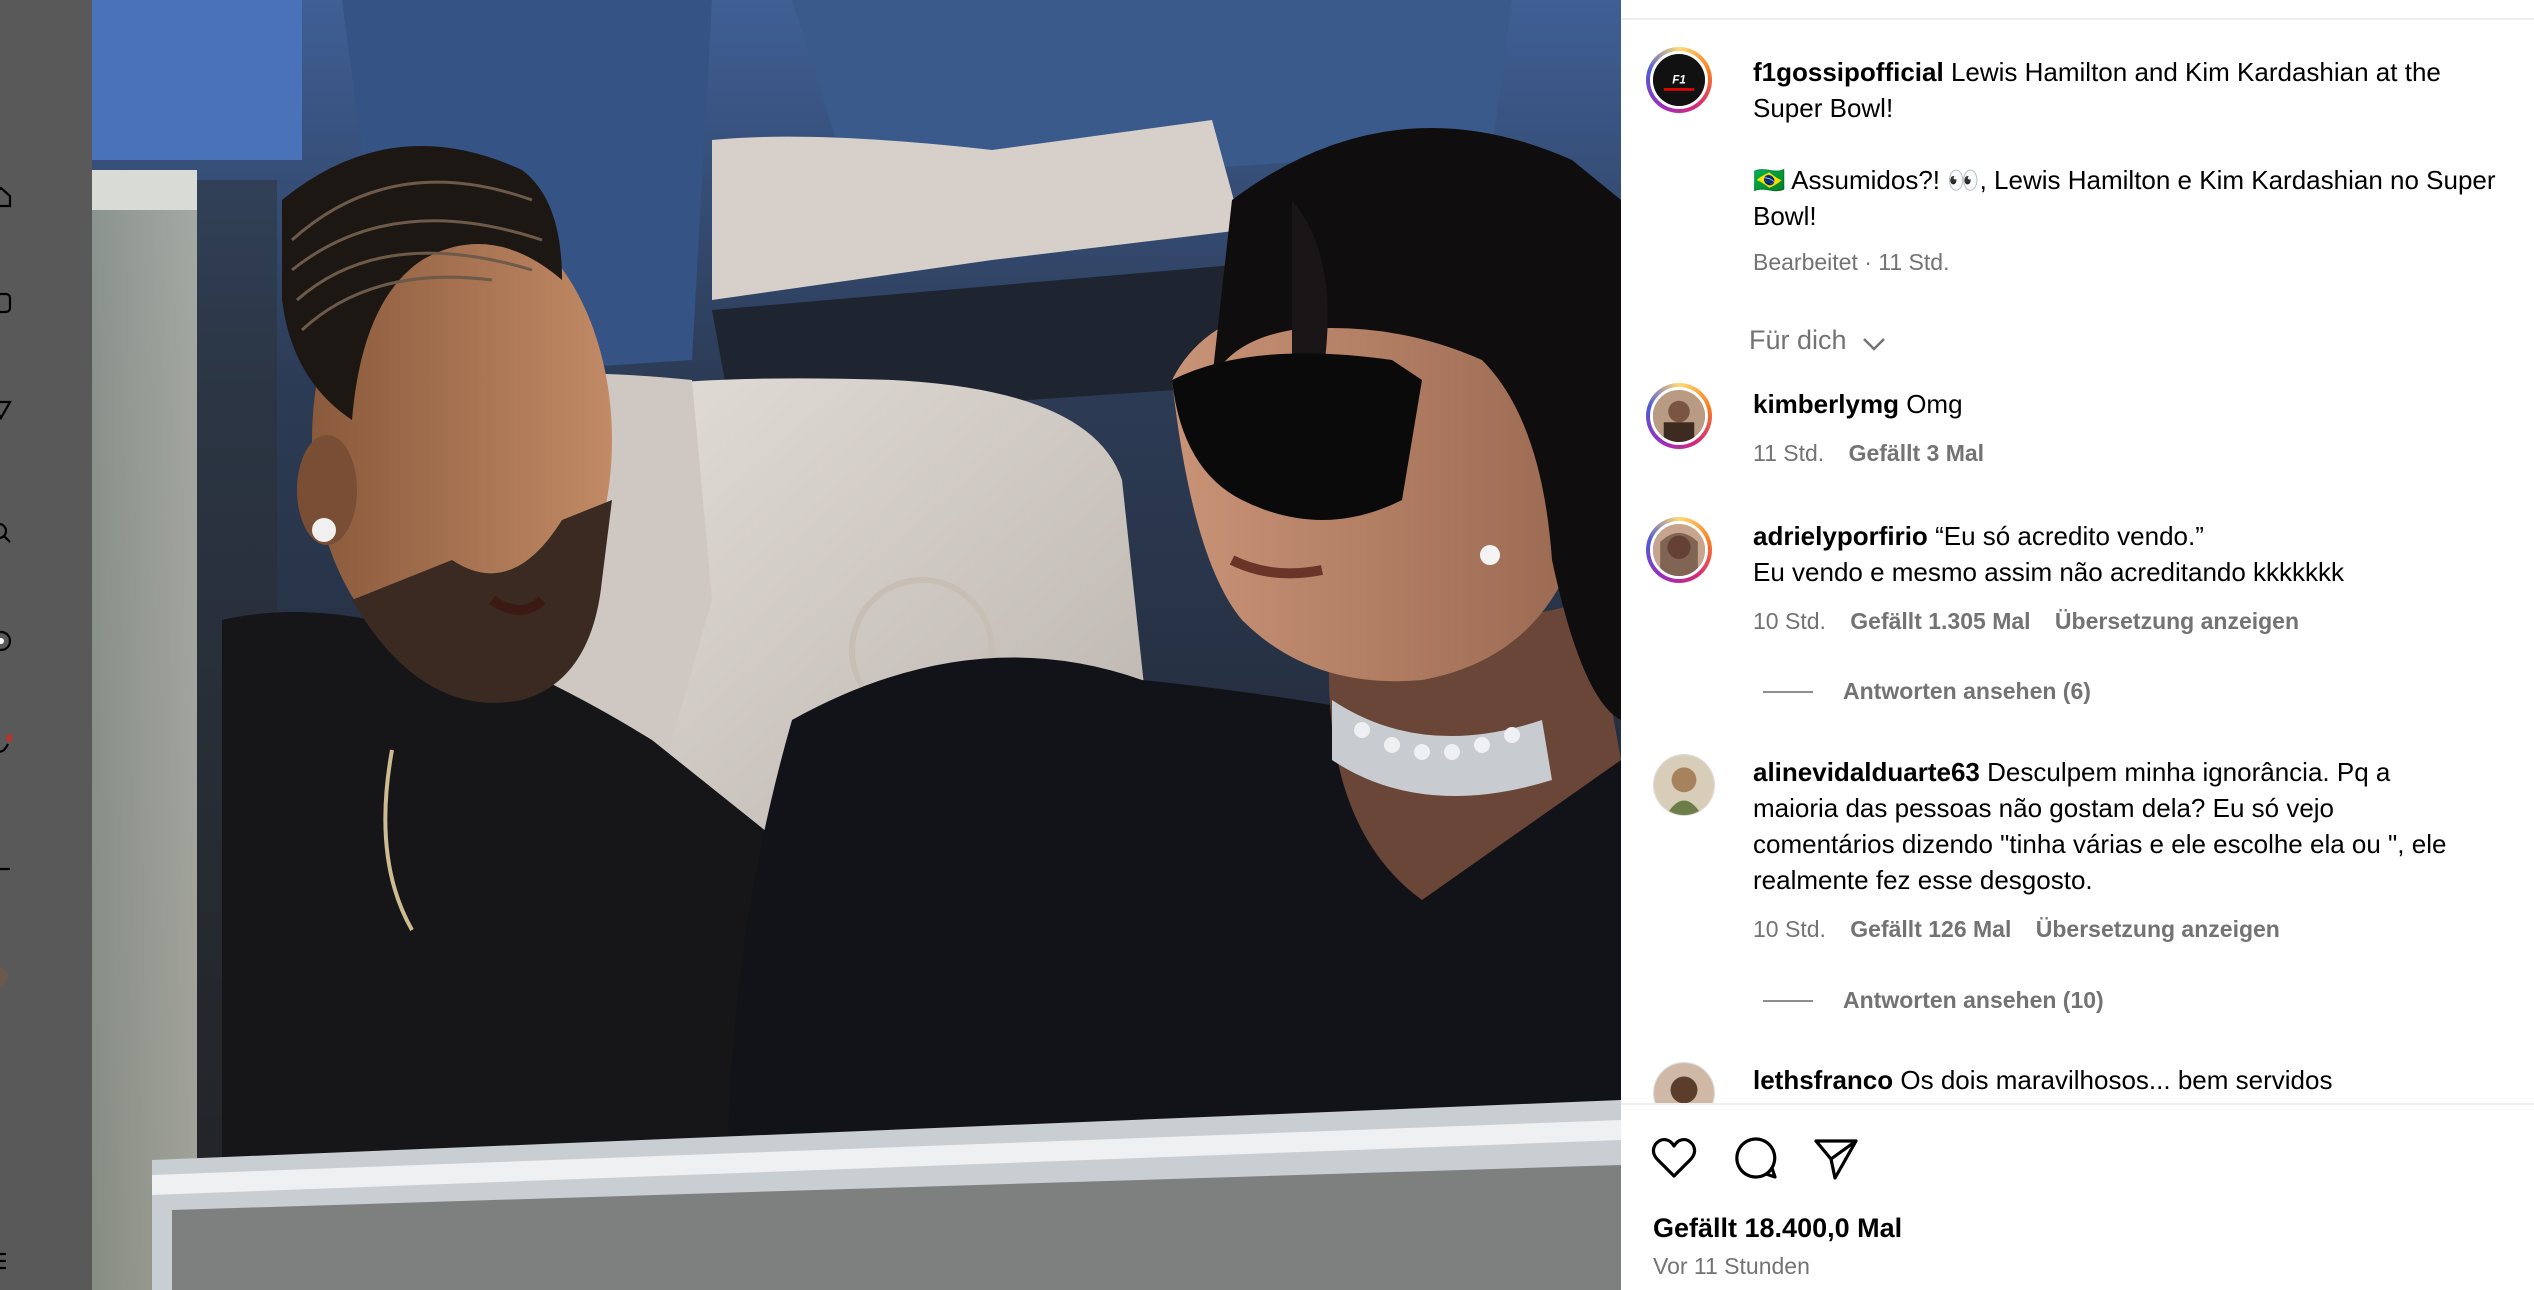  I want to click on comment-likes: Gefällt 126 Mal, so click(1930, 929).